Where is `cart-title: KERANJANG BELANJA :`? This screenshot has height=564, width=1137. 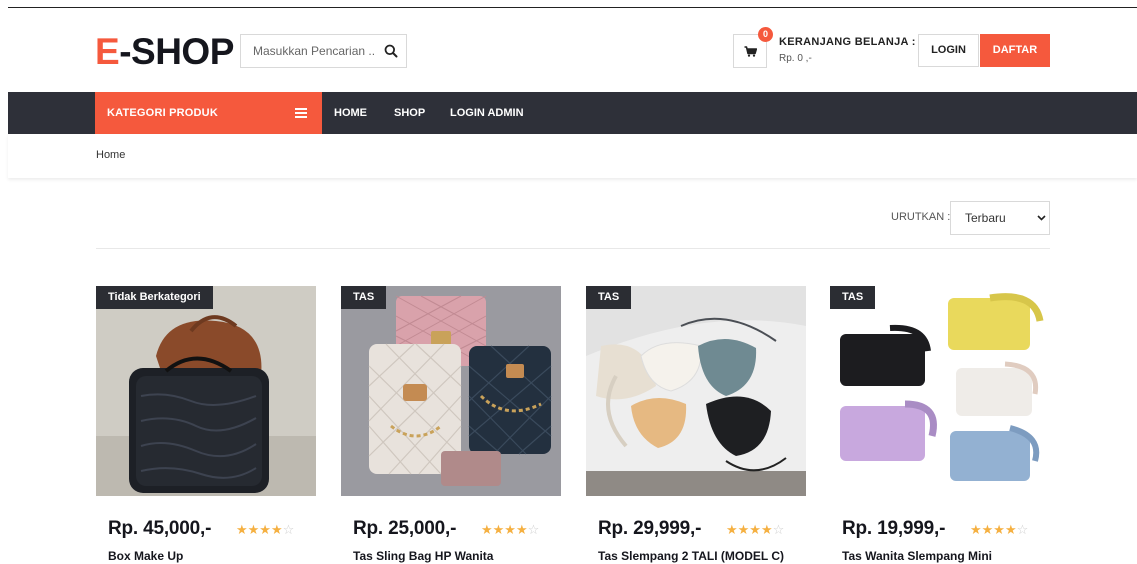
cart-title: KERANJANG BELANJA : is located at coordinates (847, 42).